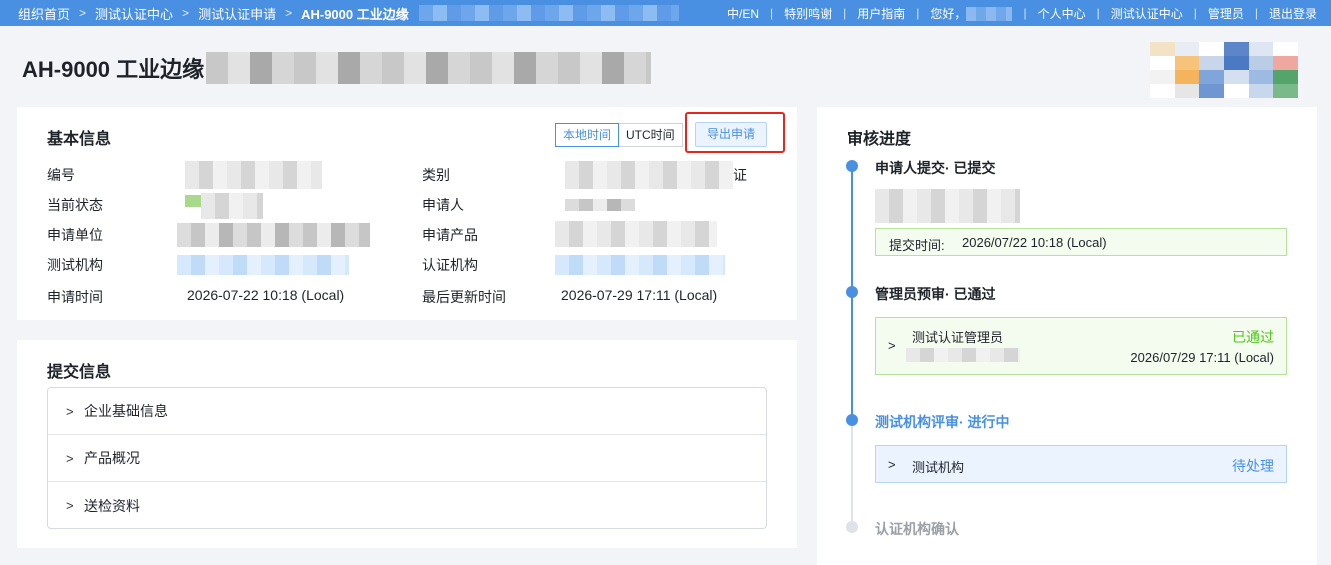  What do you see at coordinates (237, 13) in the screenshot?
I see `breadcrumb-applications: 测试认证申请` at bounding box center [237, 13].